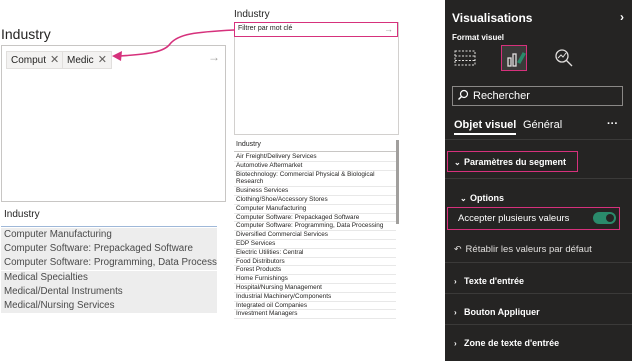 The height and width of the screenshot is (361, 632). Describe the element at coordinates (492, 18) in the screenshot. I see `pane-title: Visualisations` at that location.